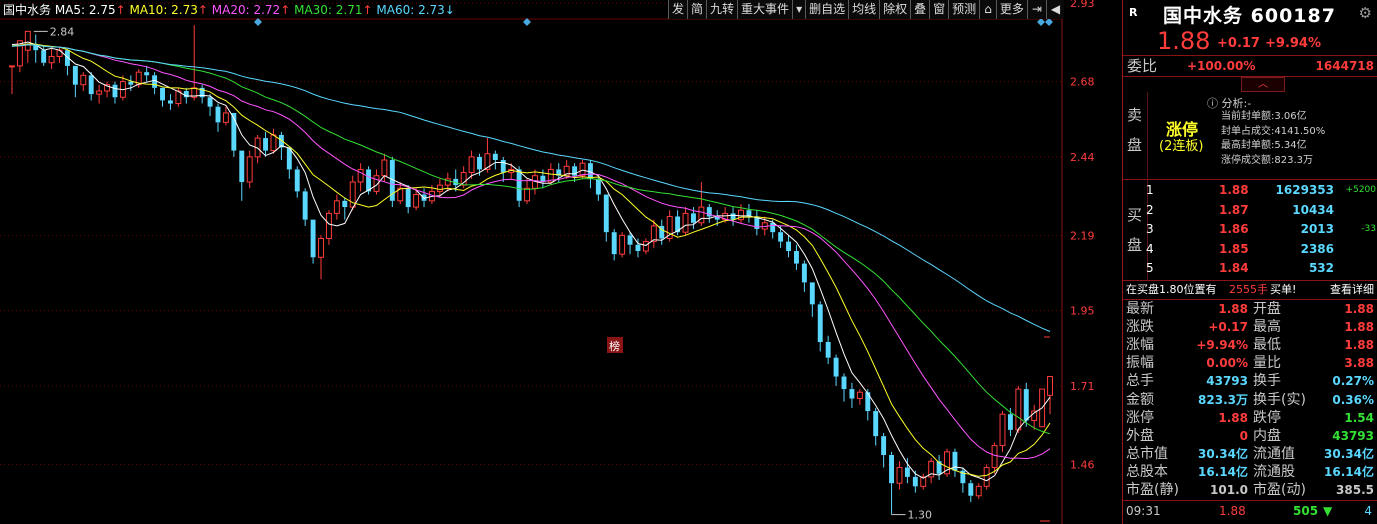  What do you see at coordinates (1243, 435) in the screenshot?
I see `stat-value: 0` at bounding box center [1243, 435].